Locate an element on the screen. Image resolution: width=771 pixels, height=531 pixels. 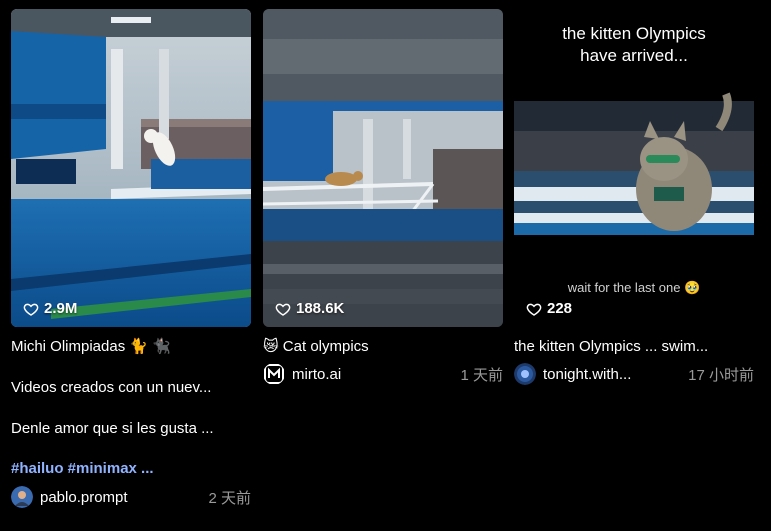
video-title: Michi Olimpiadas 🐈 🐈‍⬛ is located at coordinates (131, 346).